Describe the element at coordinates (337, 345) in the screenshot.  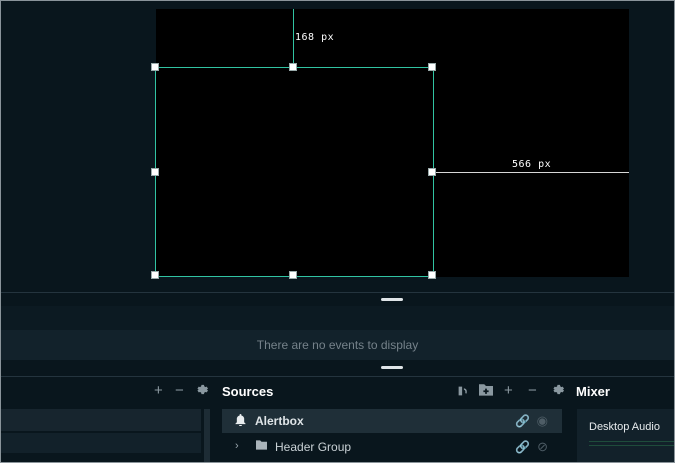
I see `events-empty-message: There are no events to display` at that location.